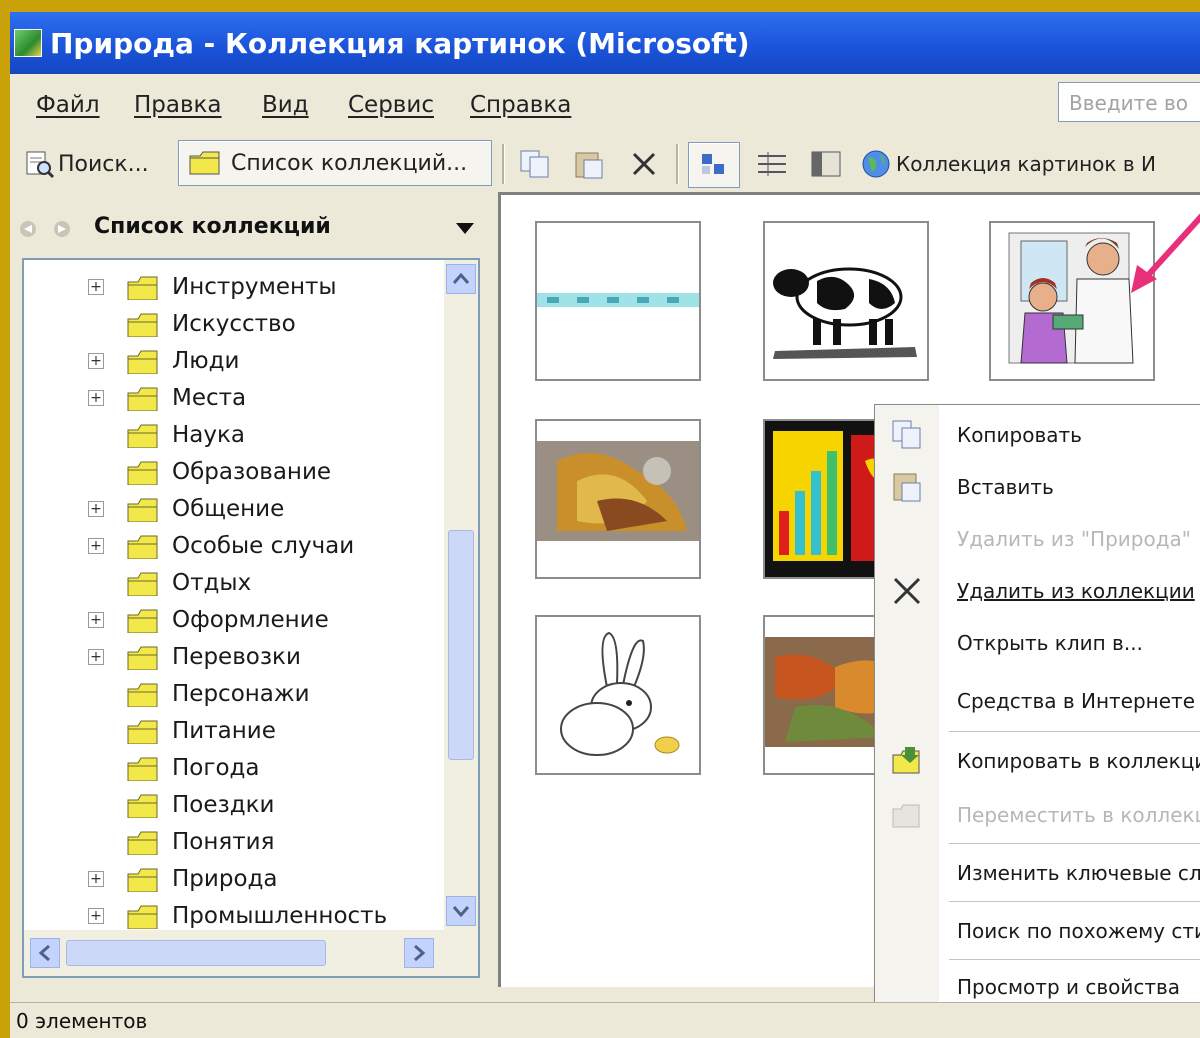 Image resolution: width=1200 pixels, height=1038 pixels. I want to click on tree-item: + Места, so click(234, 397).